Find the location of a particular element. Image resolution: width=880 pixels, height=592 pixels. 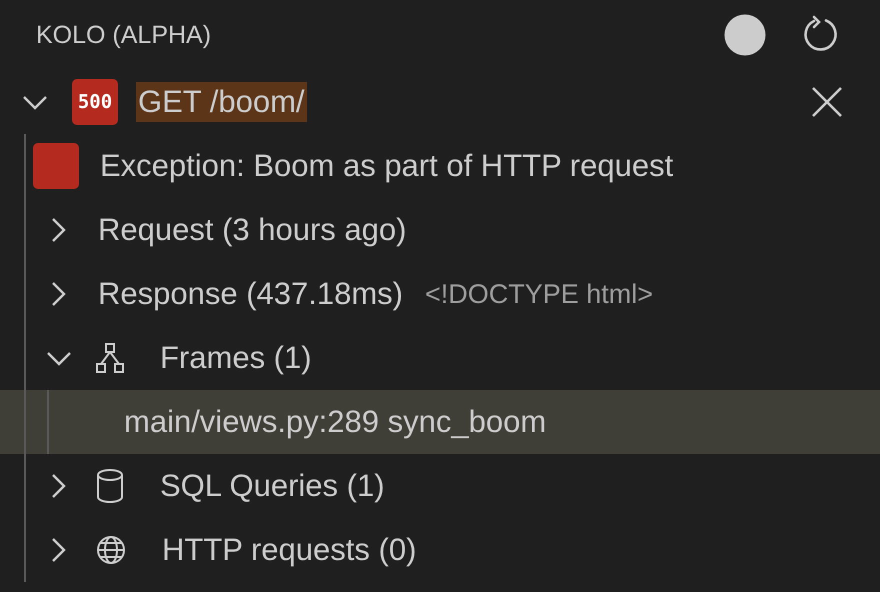

hierarchy-icon is located at coordinates (110, 358).